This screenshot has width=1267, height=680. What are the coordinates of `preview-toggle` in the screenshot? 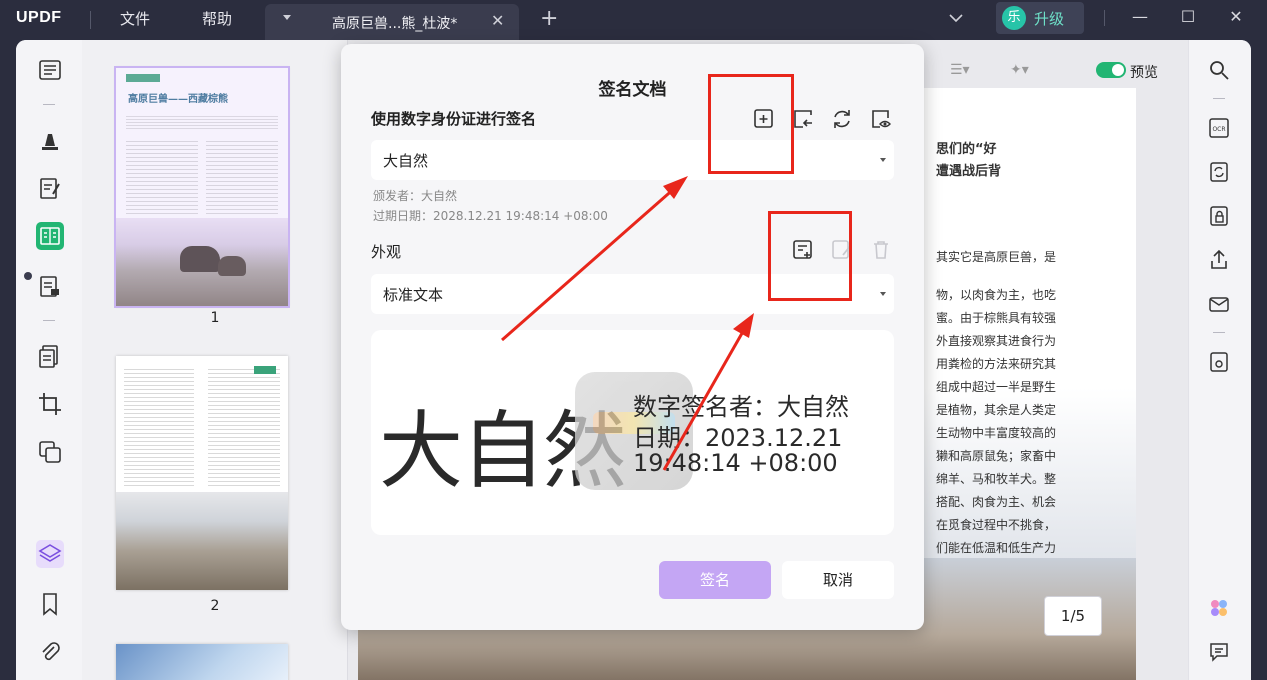 It's located at (1111, 70).